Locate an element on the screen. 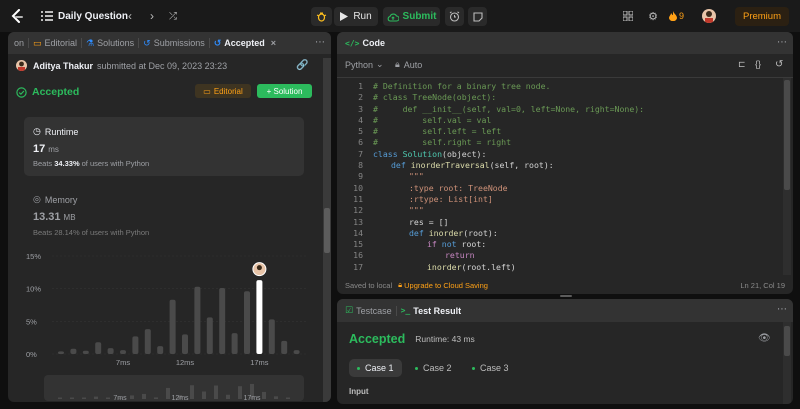 The image size is (800, 409). close-tab-icon: × is located at coordinates (273, 43).